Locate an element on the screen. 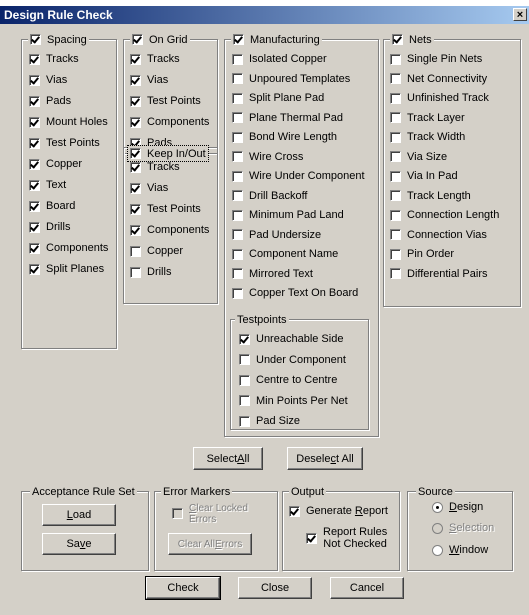 The image size is (529, 615). testpoints-checkbox-under-component: Under Component is located at coordinates (292, 360).